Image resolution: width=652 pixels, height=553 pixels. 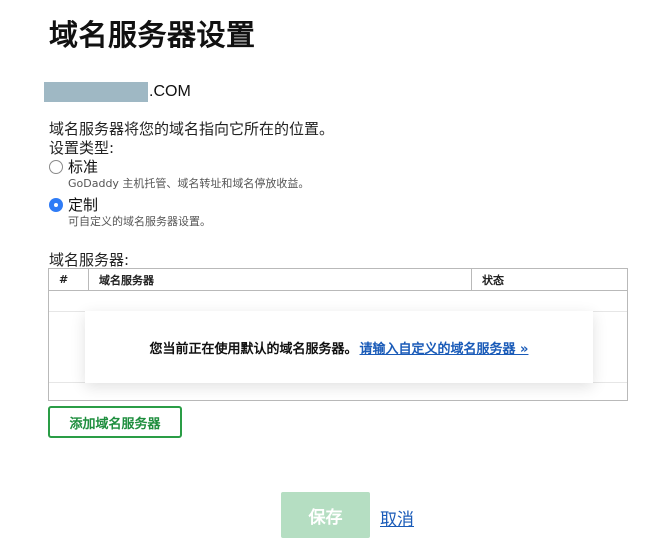 What do you see at coordinates (253, 349) in the screenshot?
I see `empty-state-text: 您当前正在使用默认的域名服务器。` at bounding box center [253, 349].